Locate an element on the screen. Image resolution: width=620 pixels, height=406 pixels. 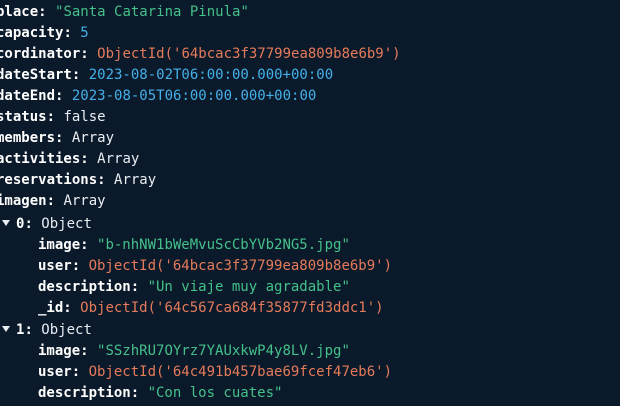
field-place: place: "Santa Catarina Pinula" is located at coordinates (124, 12).